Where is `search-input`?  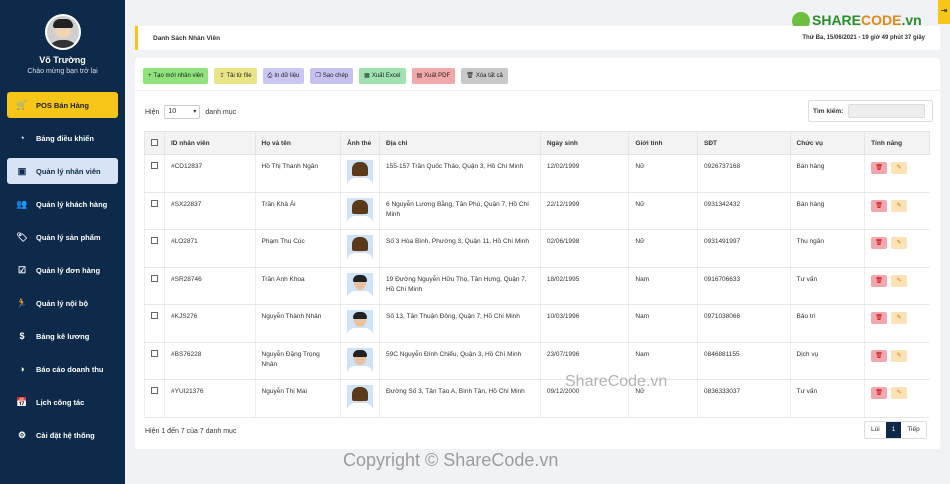 search-input is located at coordinates (887, 111).